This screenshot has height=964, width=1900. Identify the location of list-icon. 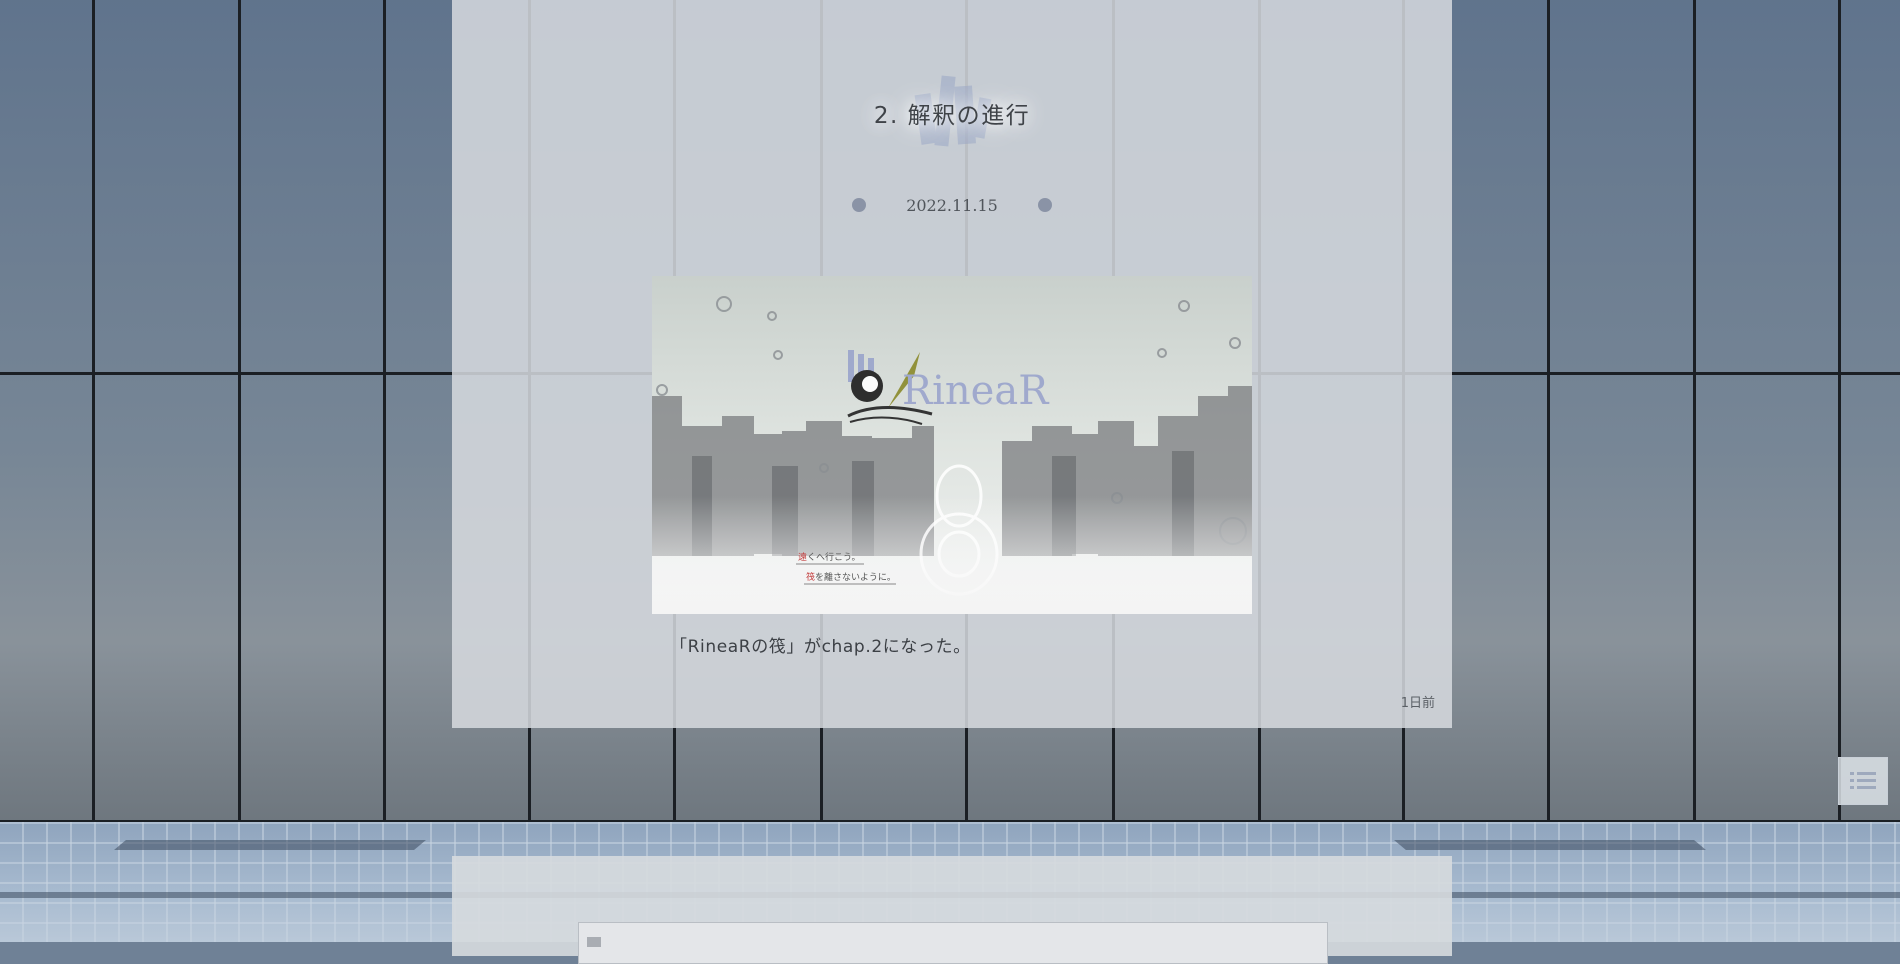
(1863, 780).